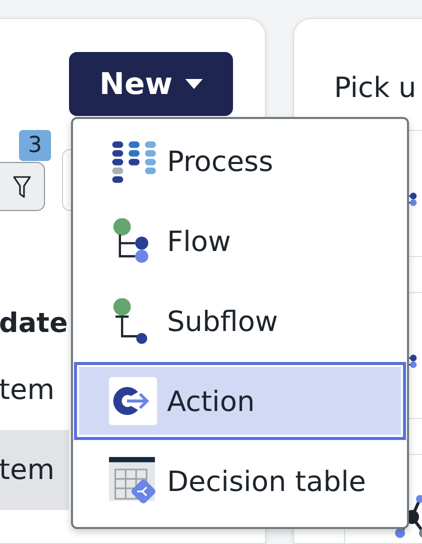 This screenshot has height=544, width=422. I want to click on action-icon, so click(133, 401).